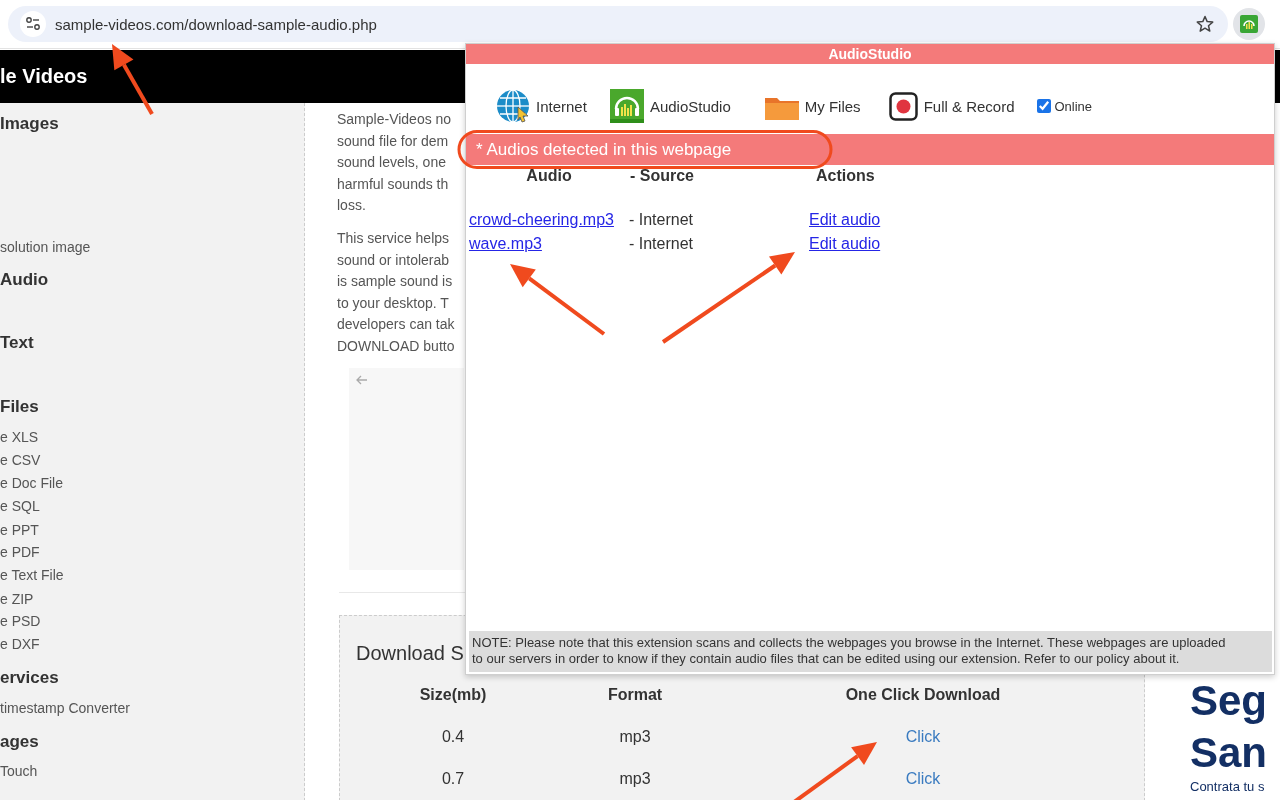  What do you see at coordinates (65, 708) in the screenshot?
I see `sidebar-link: timestamp Converter` at bounding box center [65, 708].